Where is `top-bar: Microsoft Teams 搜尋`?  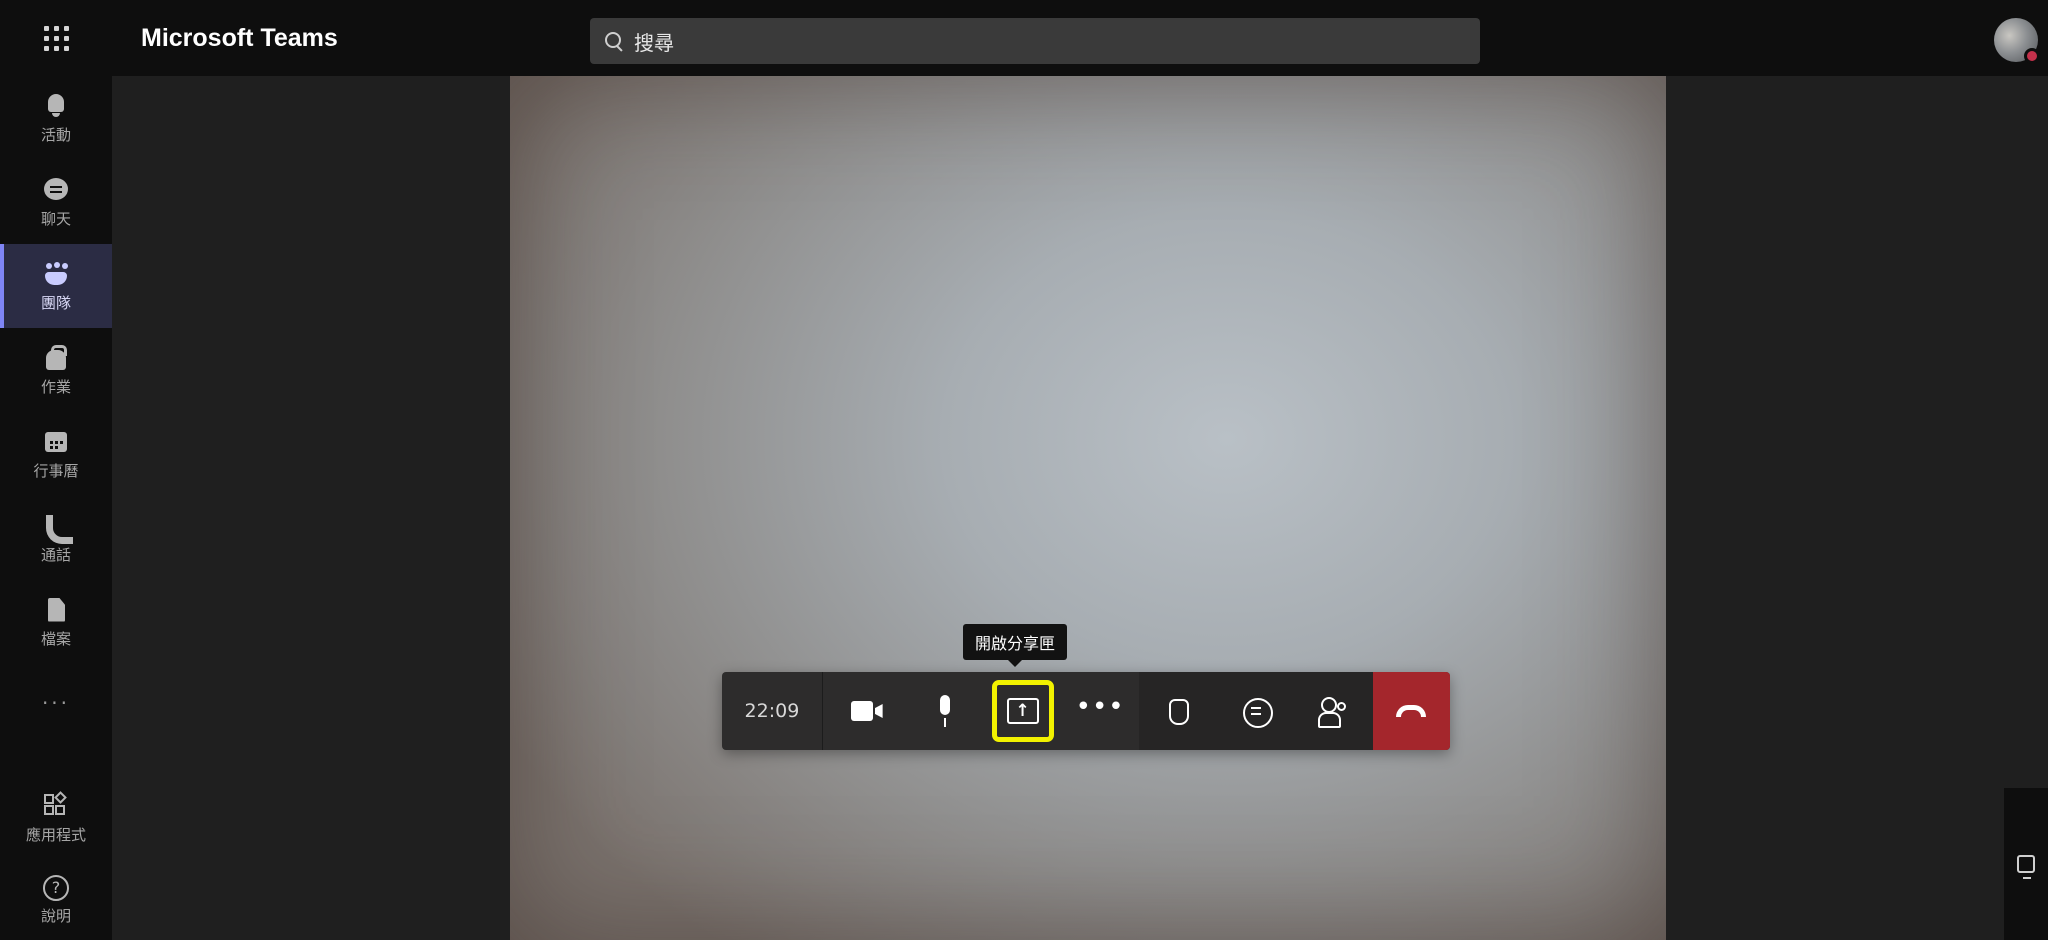 top-bar: Microsoft Teams 搜尋 is located at coordinates (1024, 38).